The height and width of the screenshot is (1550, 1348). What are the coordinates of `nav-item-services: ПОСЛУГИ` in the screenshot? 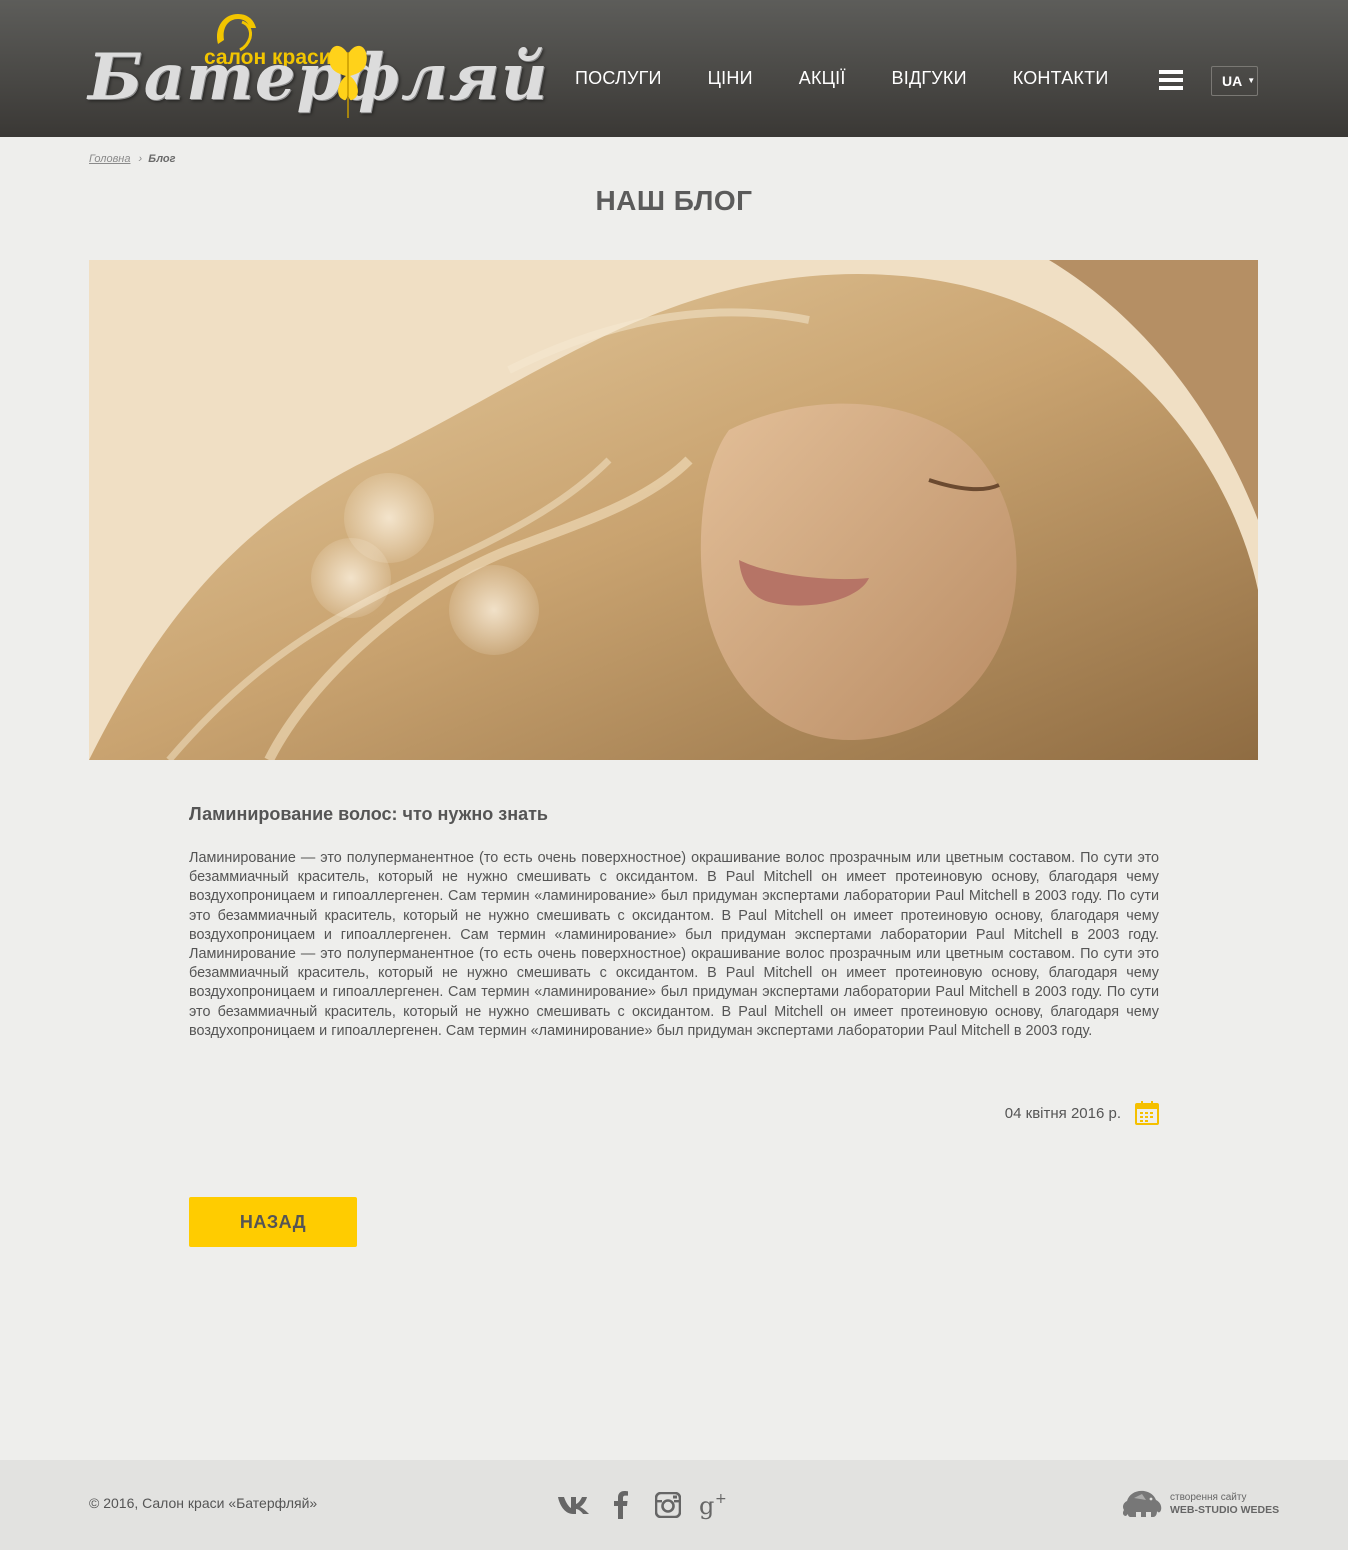 It's located at (618, 78).